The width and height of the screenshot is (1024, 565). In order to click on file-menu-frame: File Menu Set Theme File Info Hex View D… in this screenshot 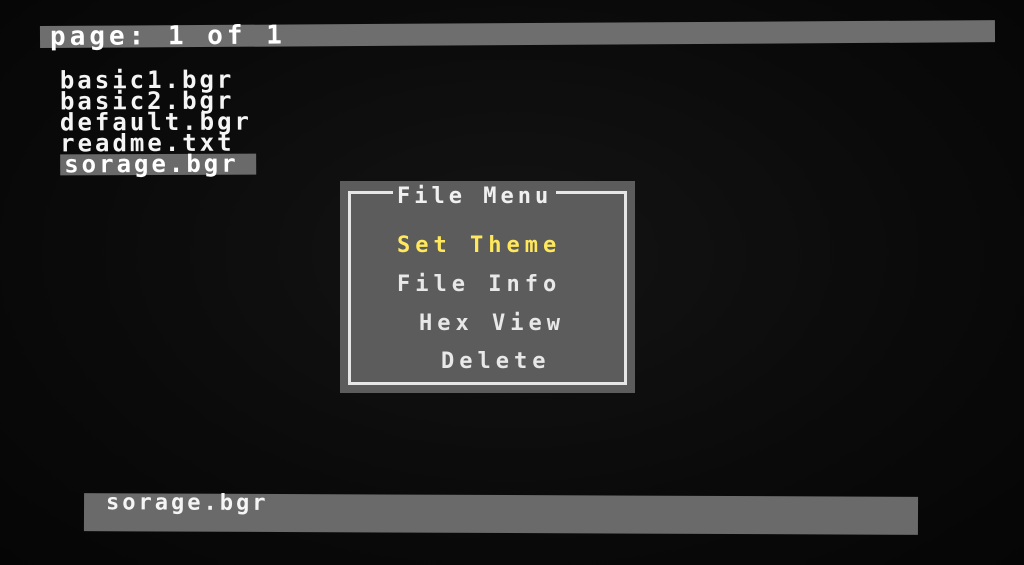, I will do `click(487, 285)`.